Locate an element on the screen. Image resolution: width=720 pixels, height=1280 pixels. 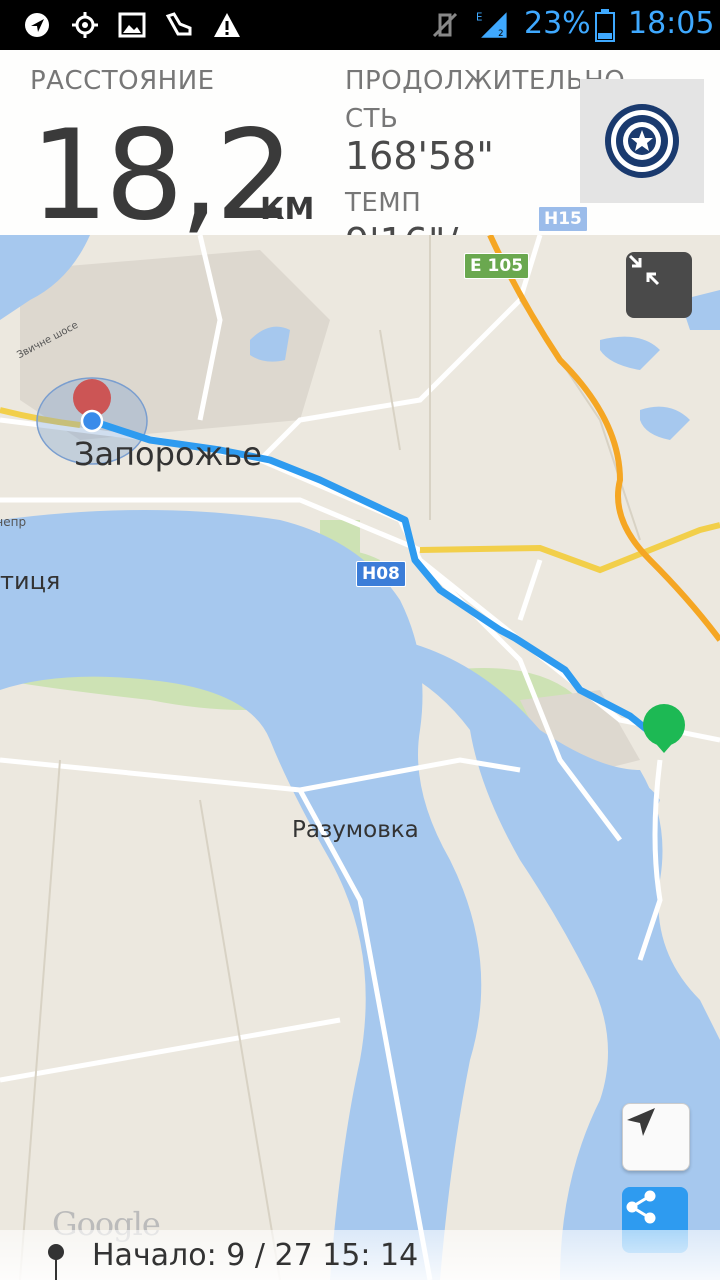
vibrate-off-icon is located at coordinates (445, 25).